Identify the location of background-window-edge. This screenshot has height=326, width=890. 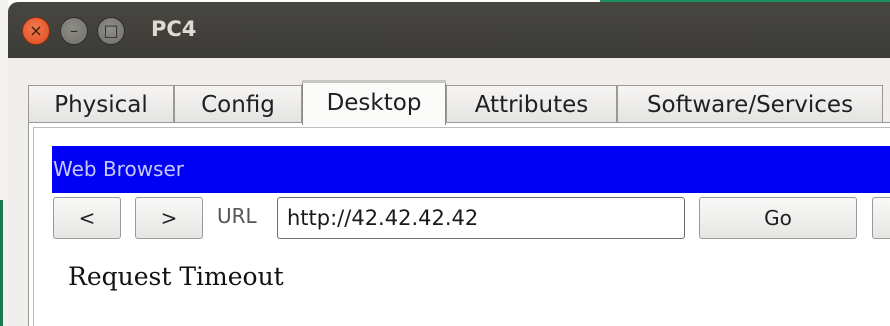
(1, 263).